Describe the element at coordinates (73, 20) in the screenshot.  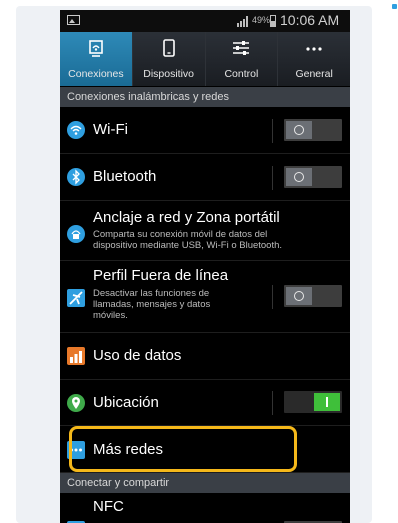
I see `screenshot-notification-icon` at that location.